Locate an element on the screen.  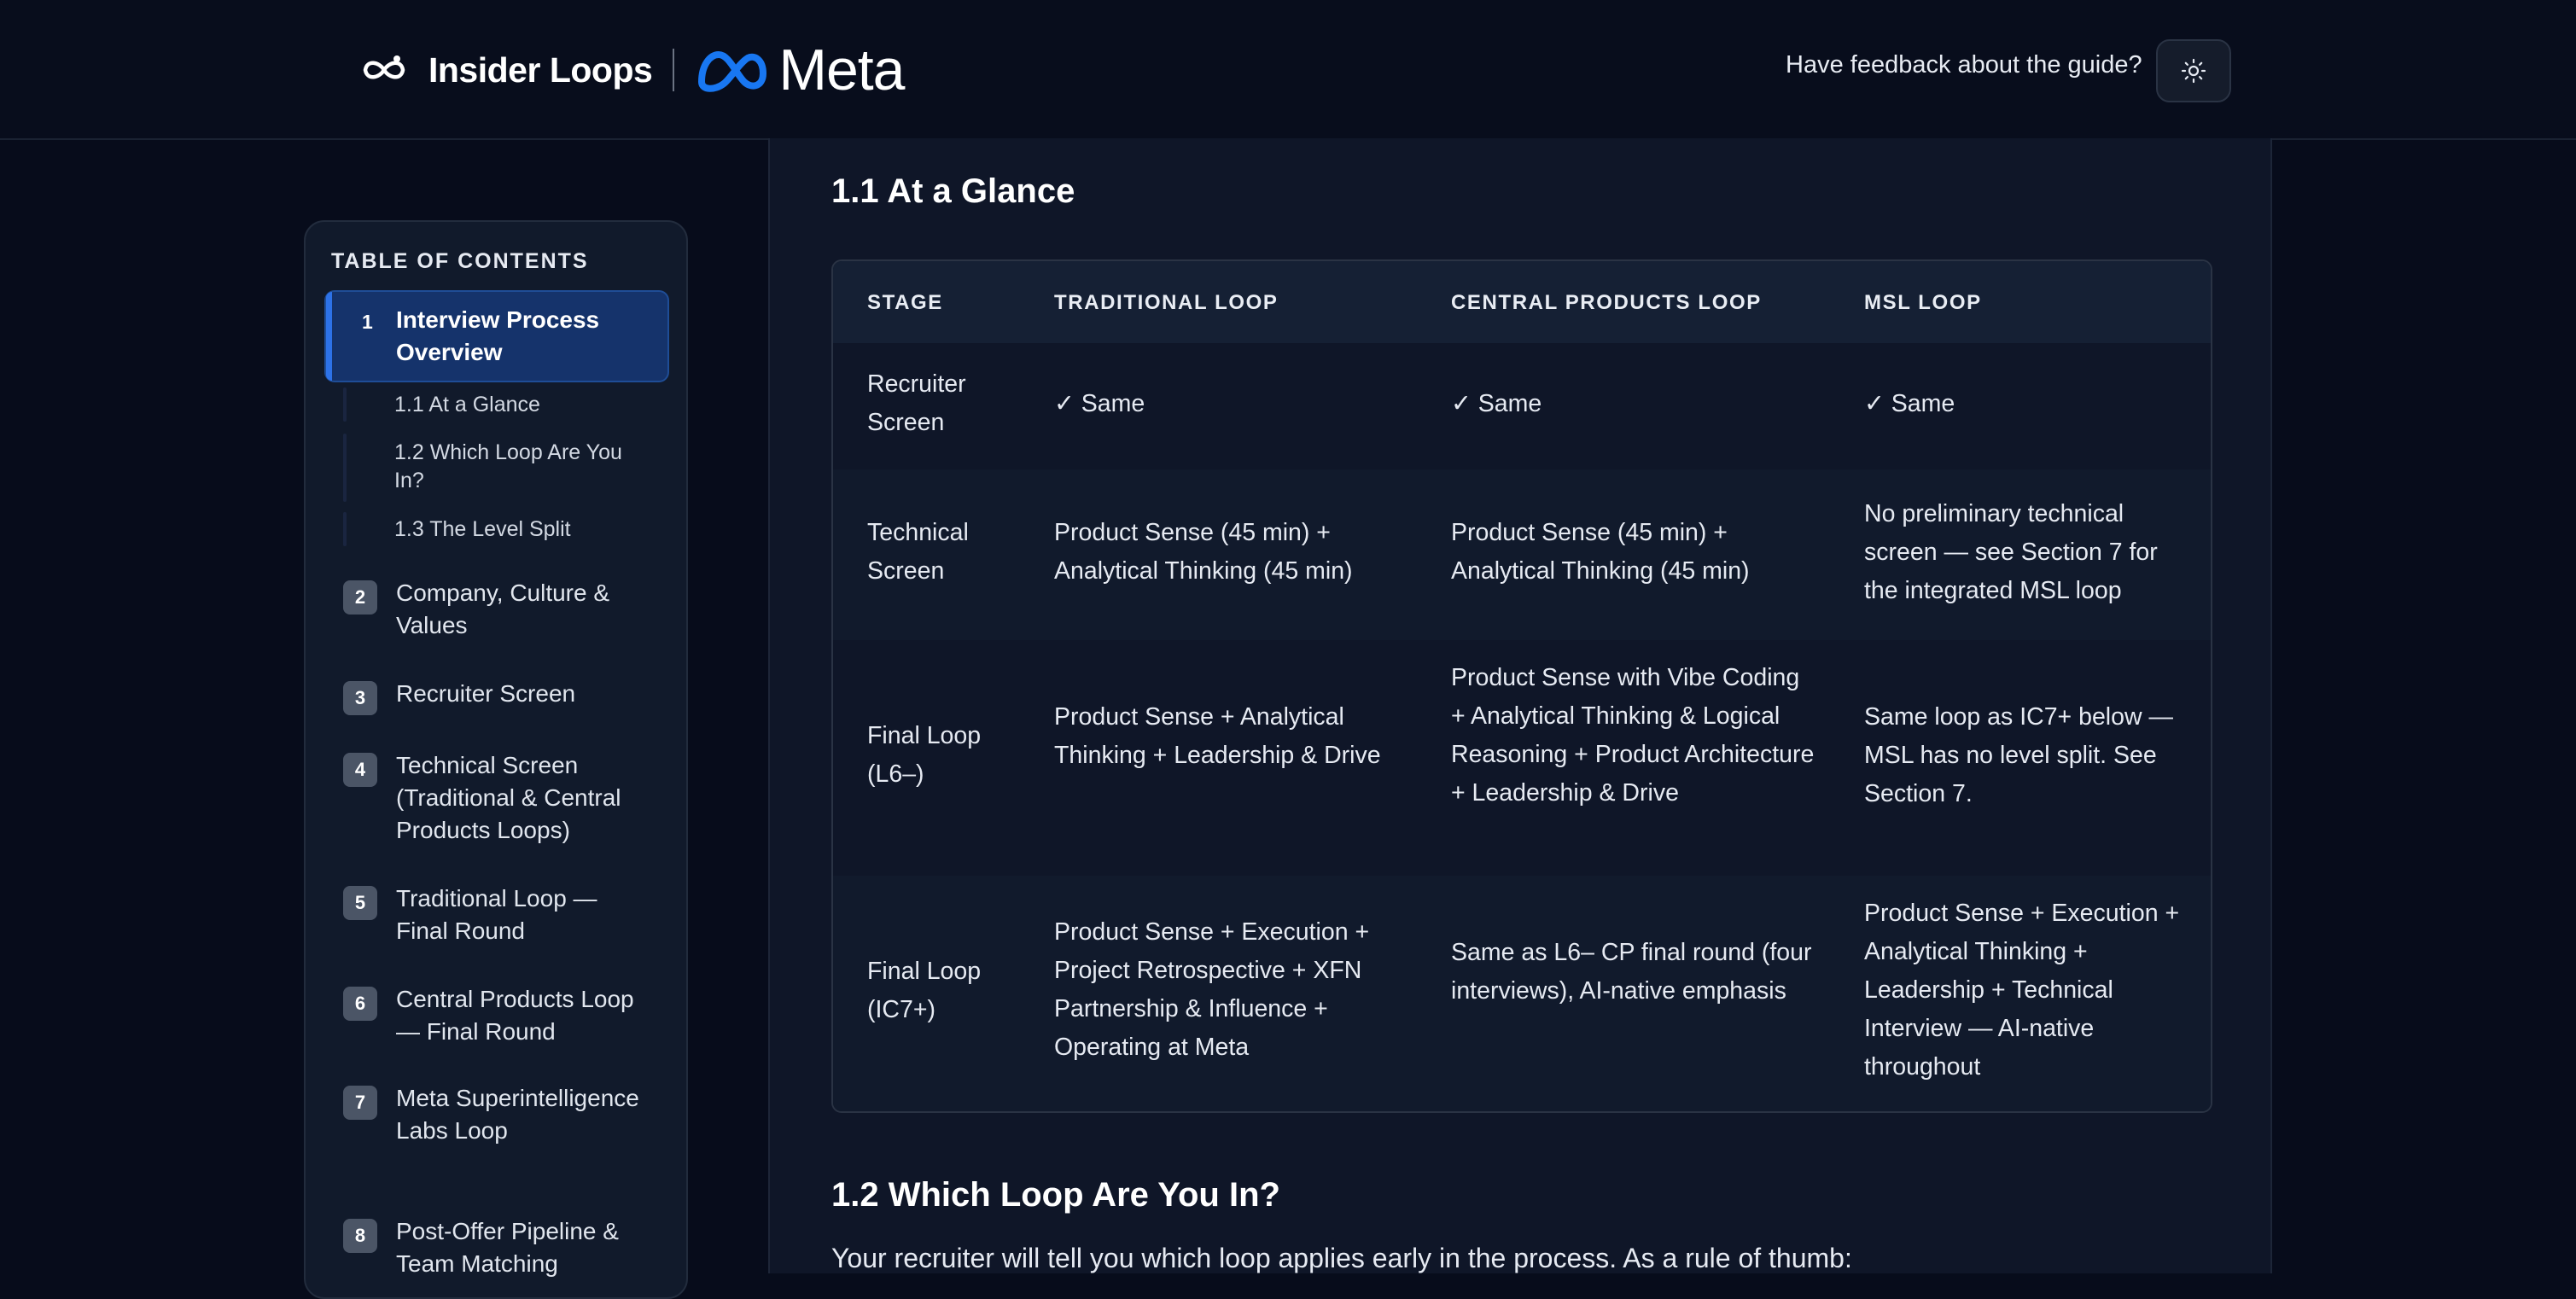
meta-logo: Meta is located at coordinates (800, 70).